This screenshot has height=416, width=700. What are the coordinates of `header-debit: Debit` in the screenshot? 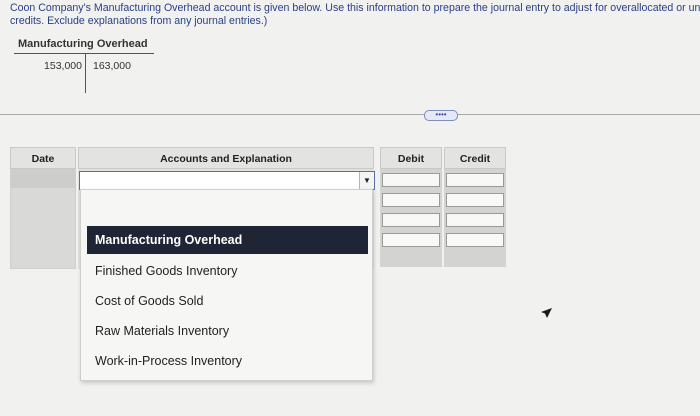 It's located at (411, 158).